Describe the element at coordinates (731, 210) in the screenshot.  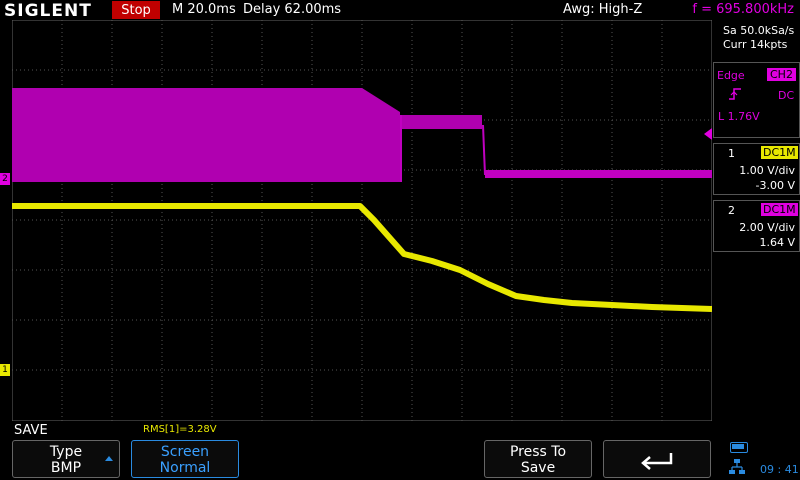
I see `ch2-number: 2` at that location.